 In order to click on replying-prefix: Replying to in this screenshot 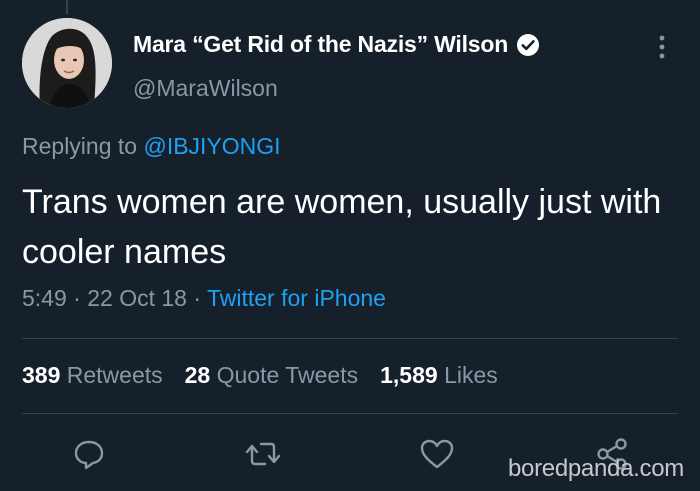, I will do `click(83, 146)`.